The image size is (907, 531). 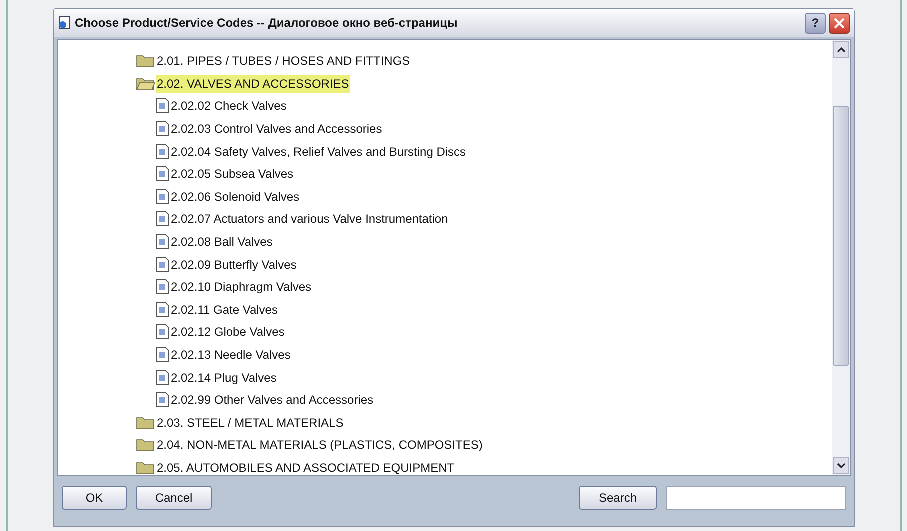 What do you see at coordinates (222, 242) in the screenshot?
I see `tree-item: 2.02.08 Ball Valves` at bounding box center [222, 242].